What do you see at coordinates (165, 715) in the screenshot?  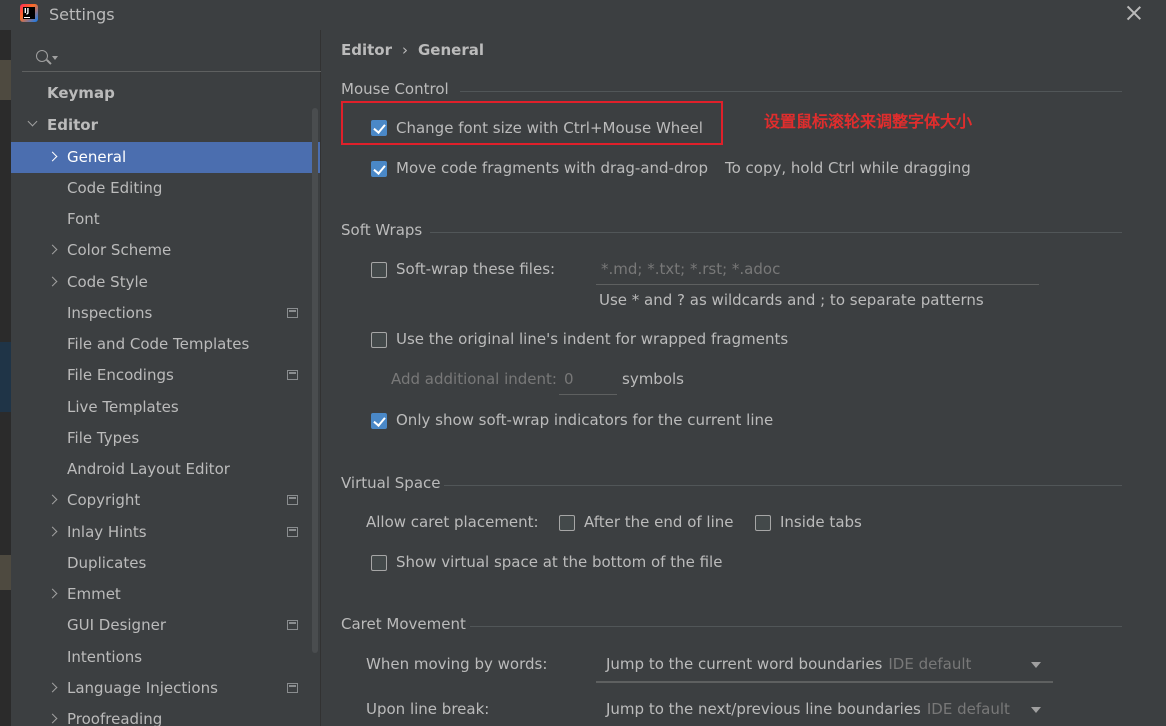 I see `sidebar-item-proofreading: Proofreading` at bounding box center [165, 715].